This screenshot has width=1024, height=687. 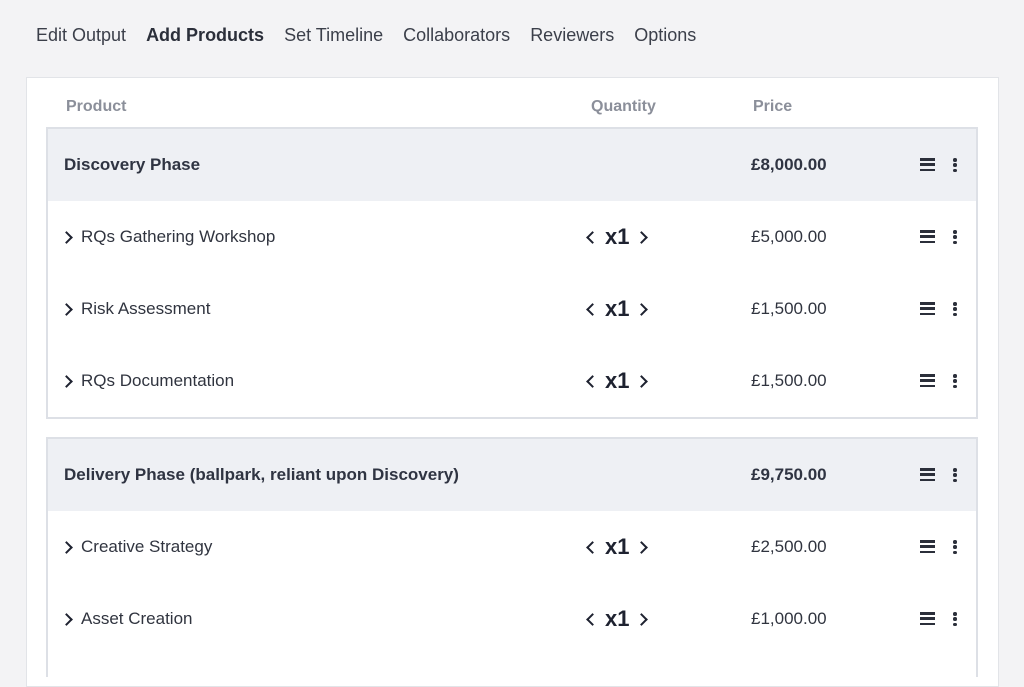 I want to click on product-name: Creative Strategy, so click(x=147, y=546).